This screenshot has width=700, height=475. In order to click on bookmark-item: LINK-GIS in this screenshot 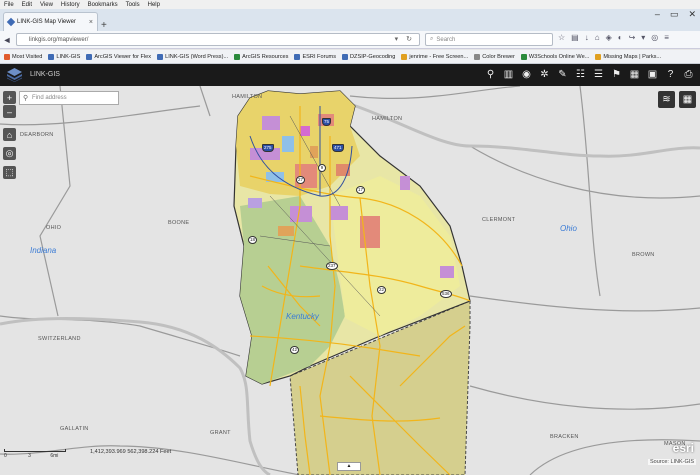, I will do `click(64, 56)`.